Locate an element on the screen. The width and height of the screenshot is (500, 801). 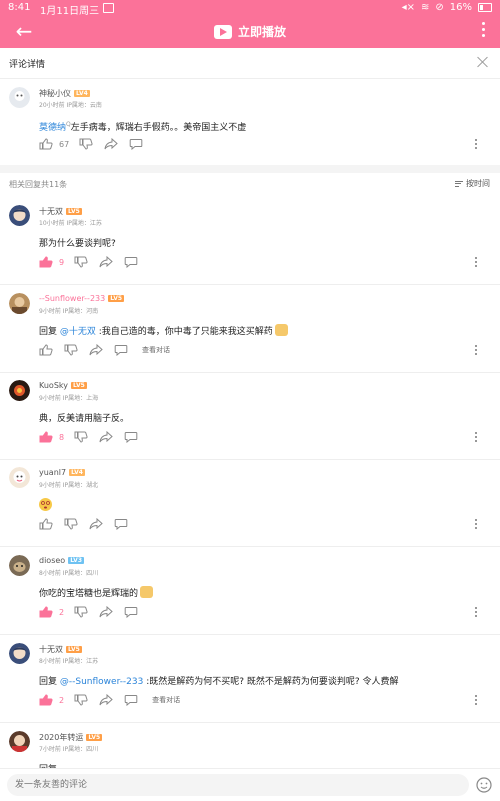
level-badge: LV4 is located at coordinates (77, 472).